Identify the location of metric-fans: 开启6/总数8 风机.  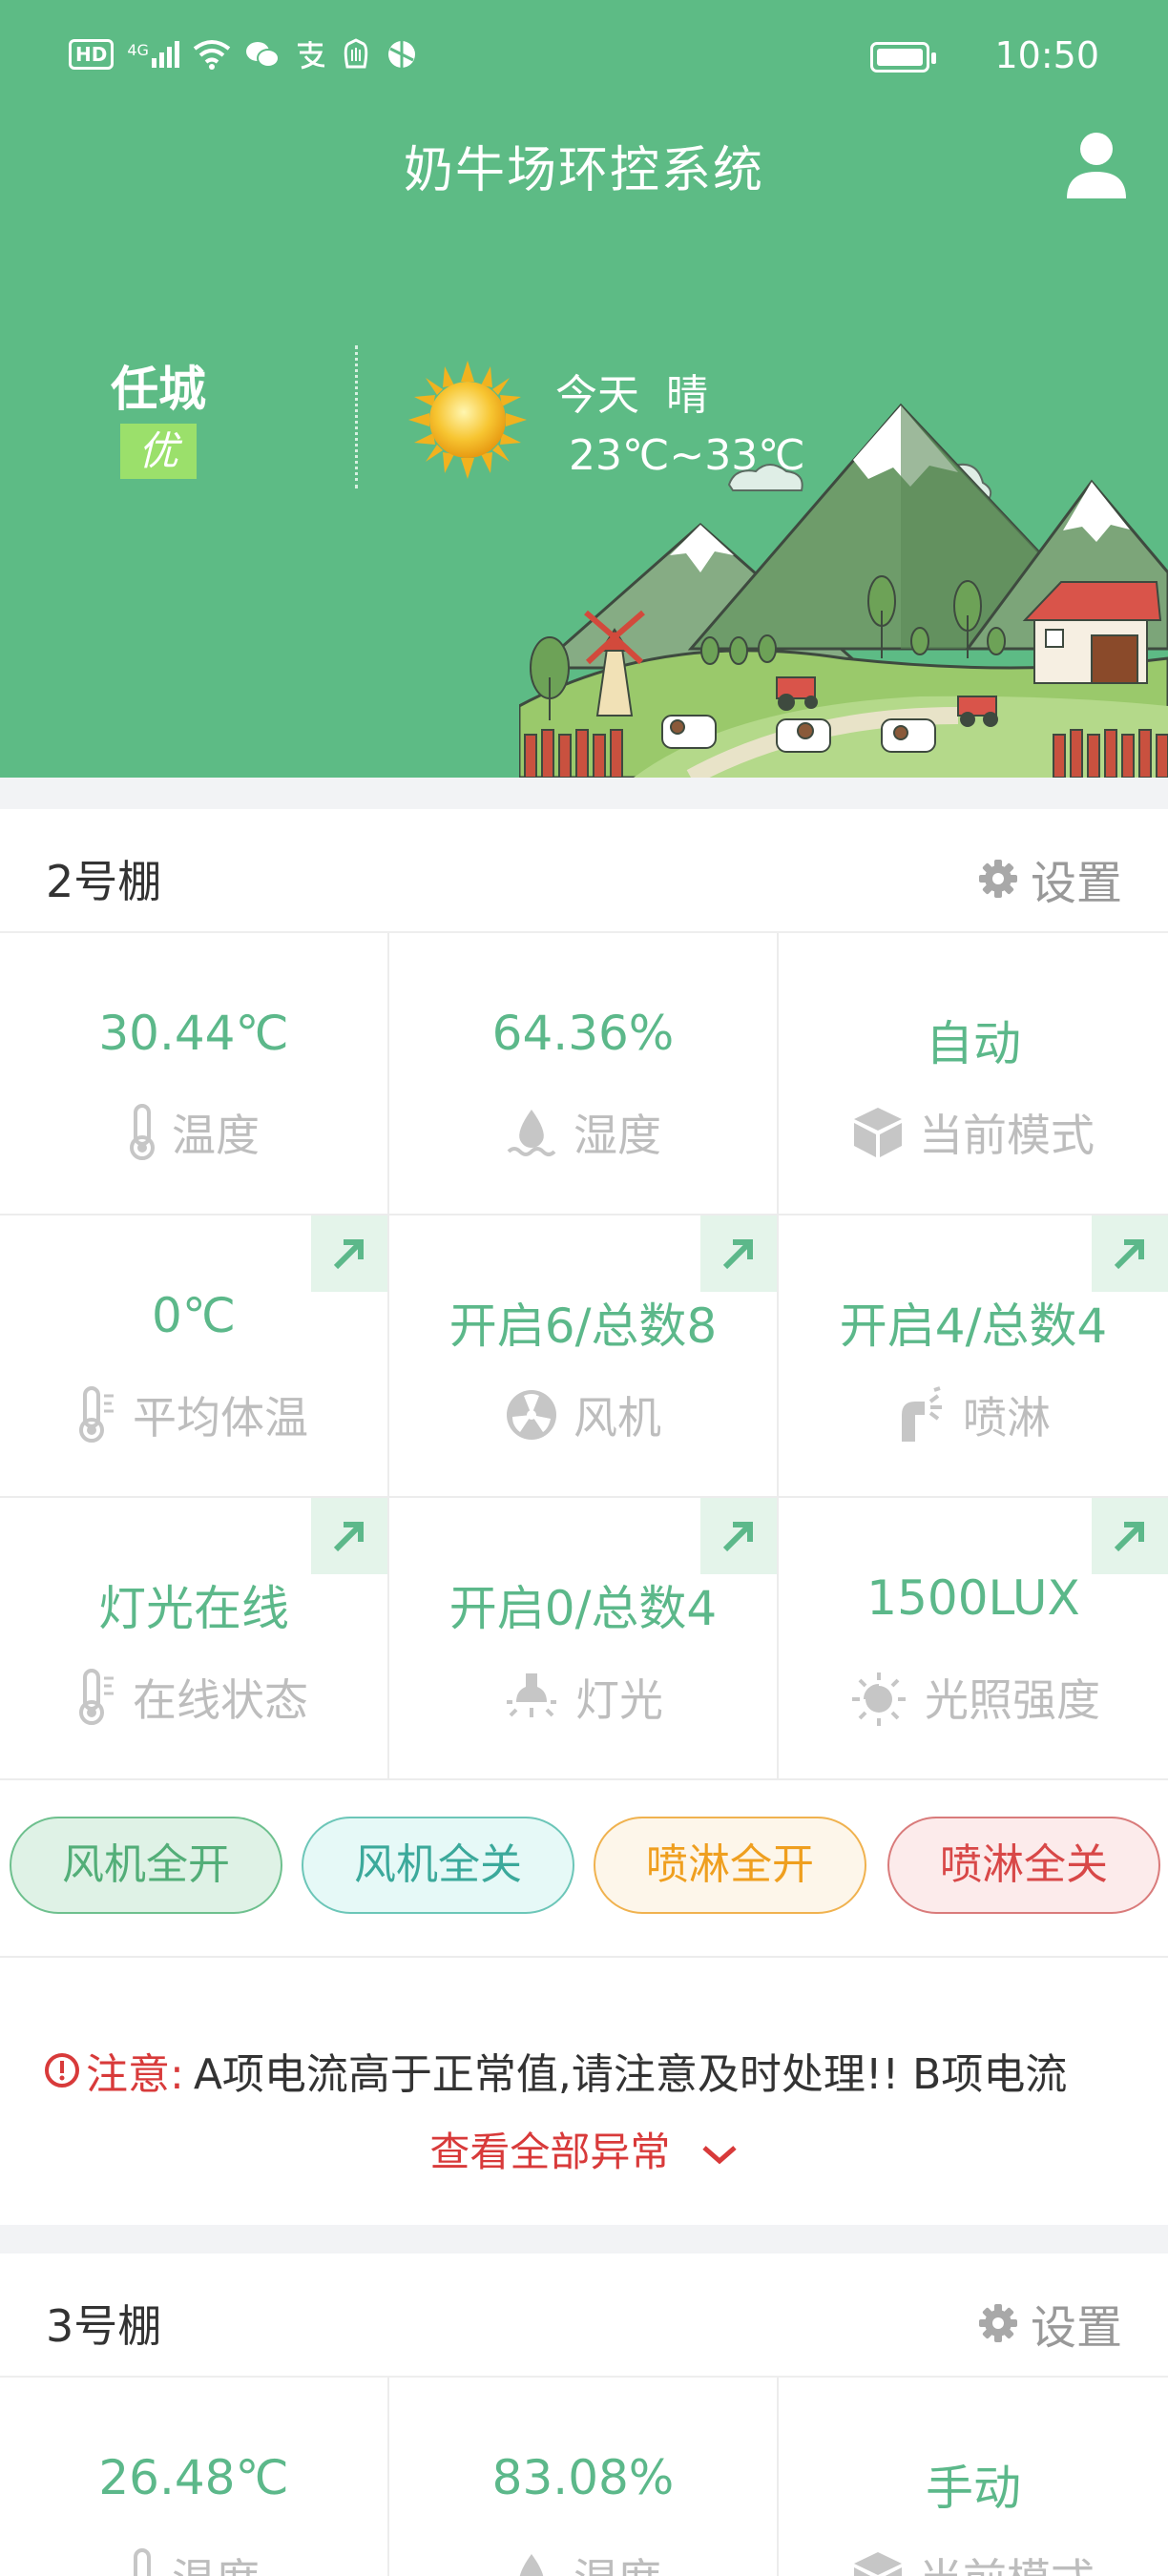
(584, 1356).